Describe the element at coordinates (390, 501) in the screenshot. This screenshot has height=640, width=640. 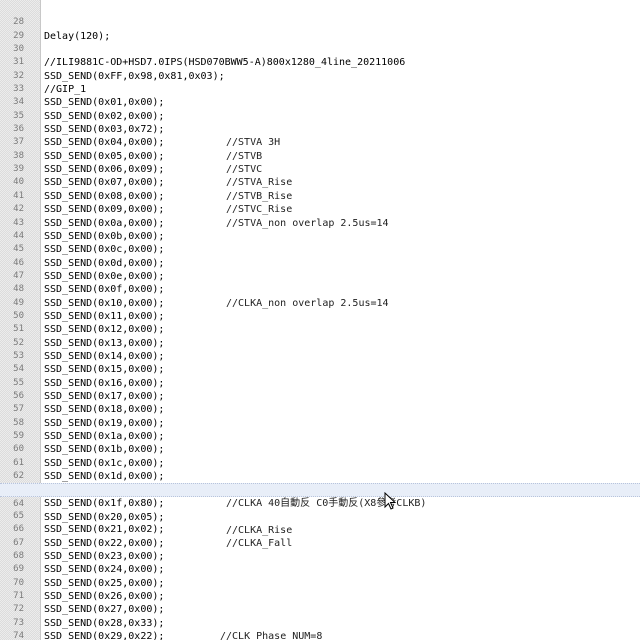
I see `mouse-pointer-icon` at that location.